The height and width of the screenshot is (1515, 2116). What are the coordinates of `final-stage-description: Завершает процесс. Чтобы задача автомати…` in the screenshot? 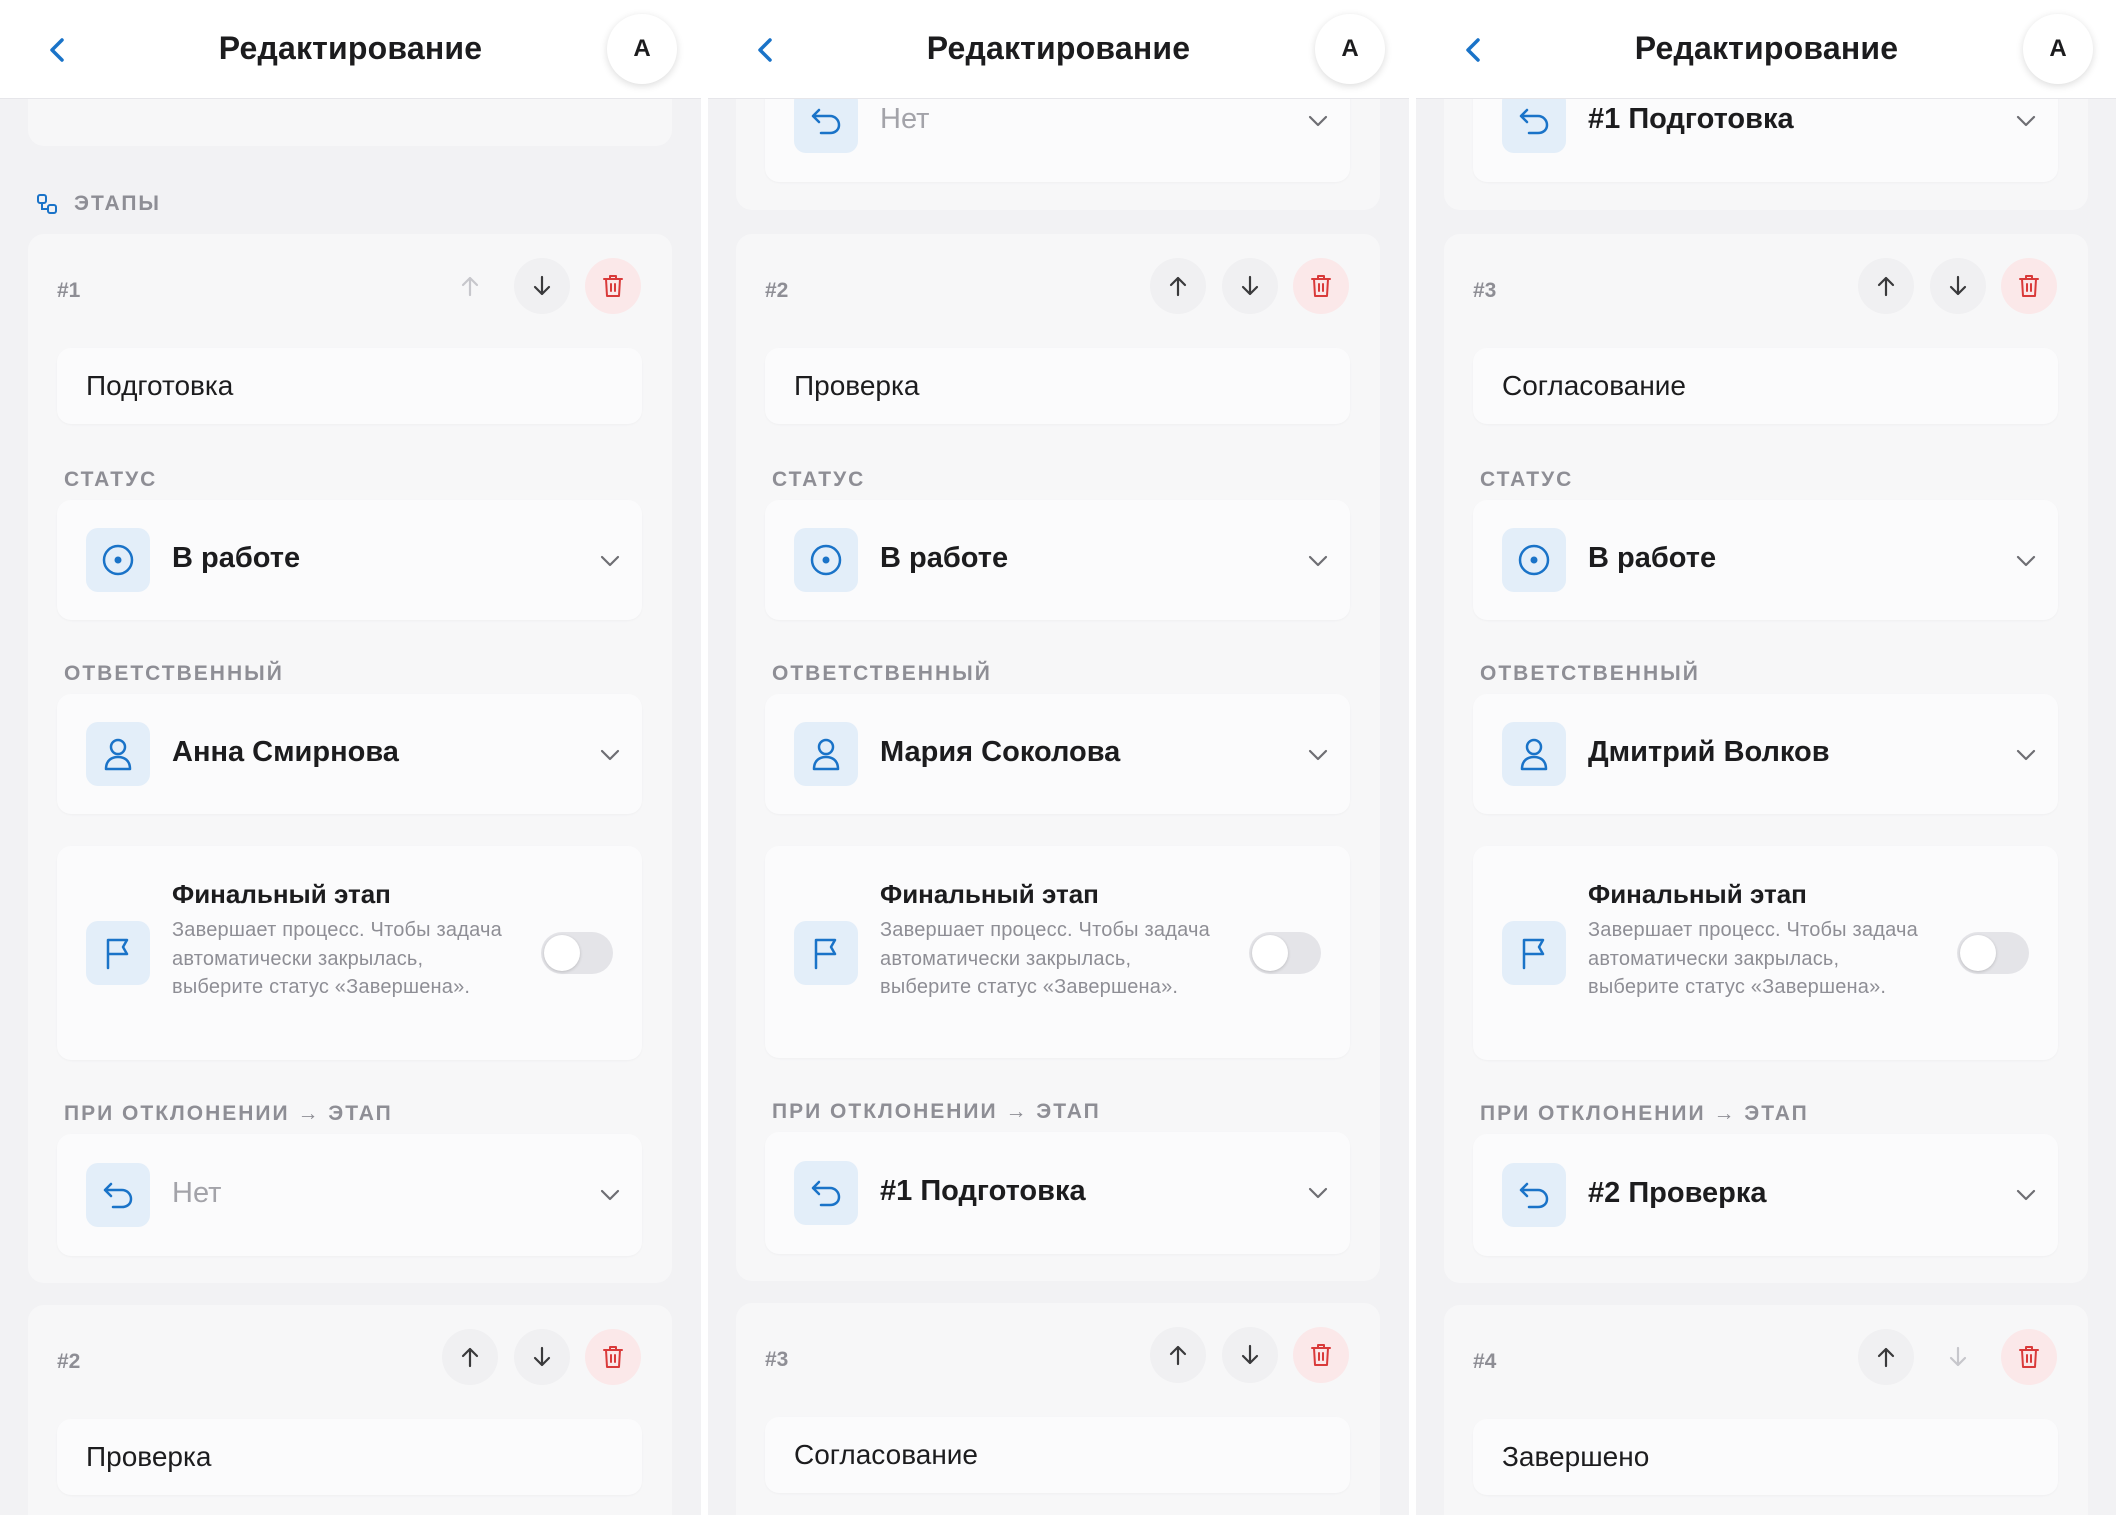 It's located at (1045, 958).